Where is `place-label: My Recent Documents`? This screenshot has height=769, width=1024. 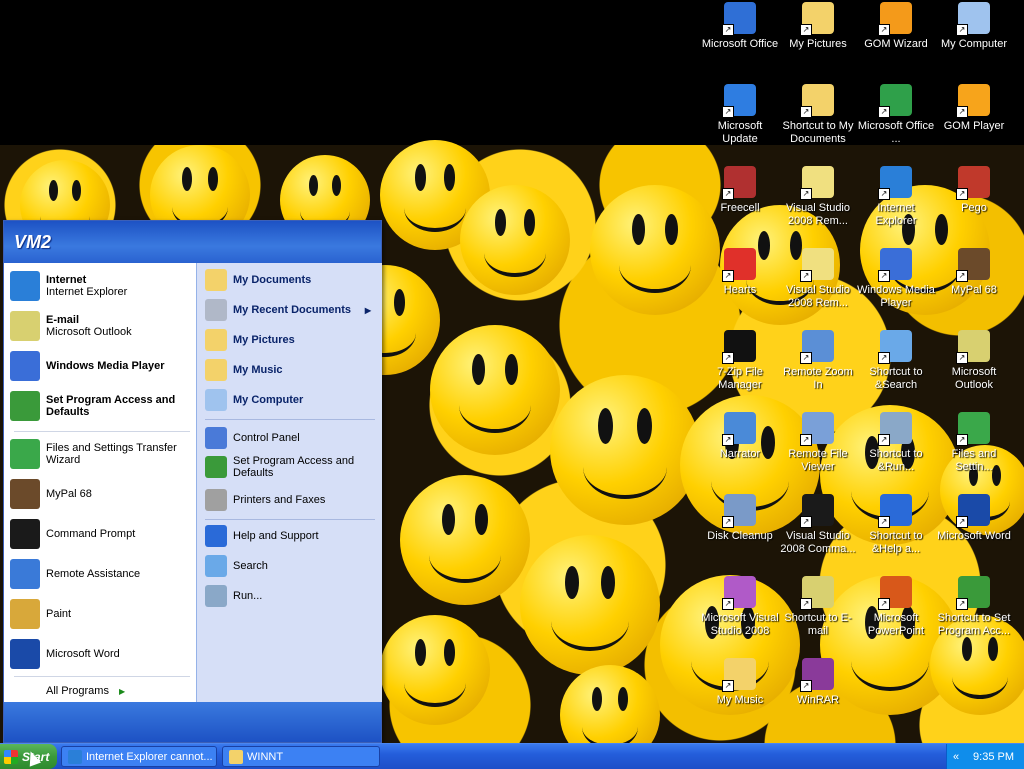 place-label: My Recent Documents is located at coordinates (292, 310).